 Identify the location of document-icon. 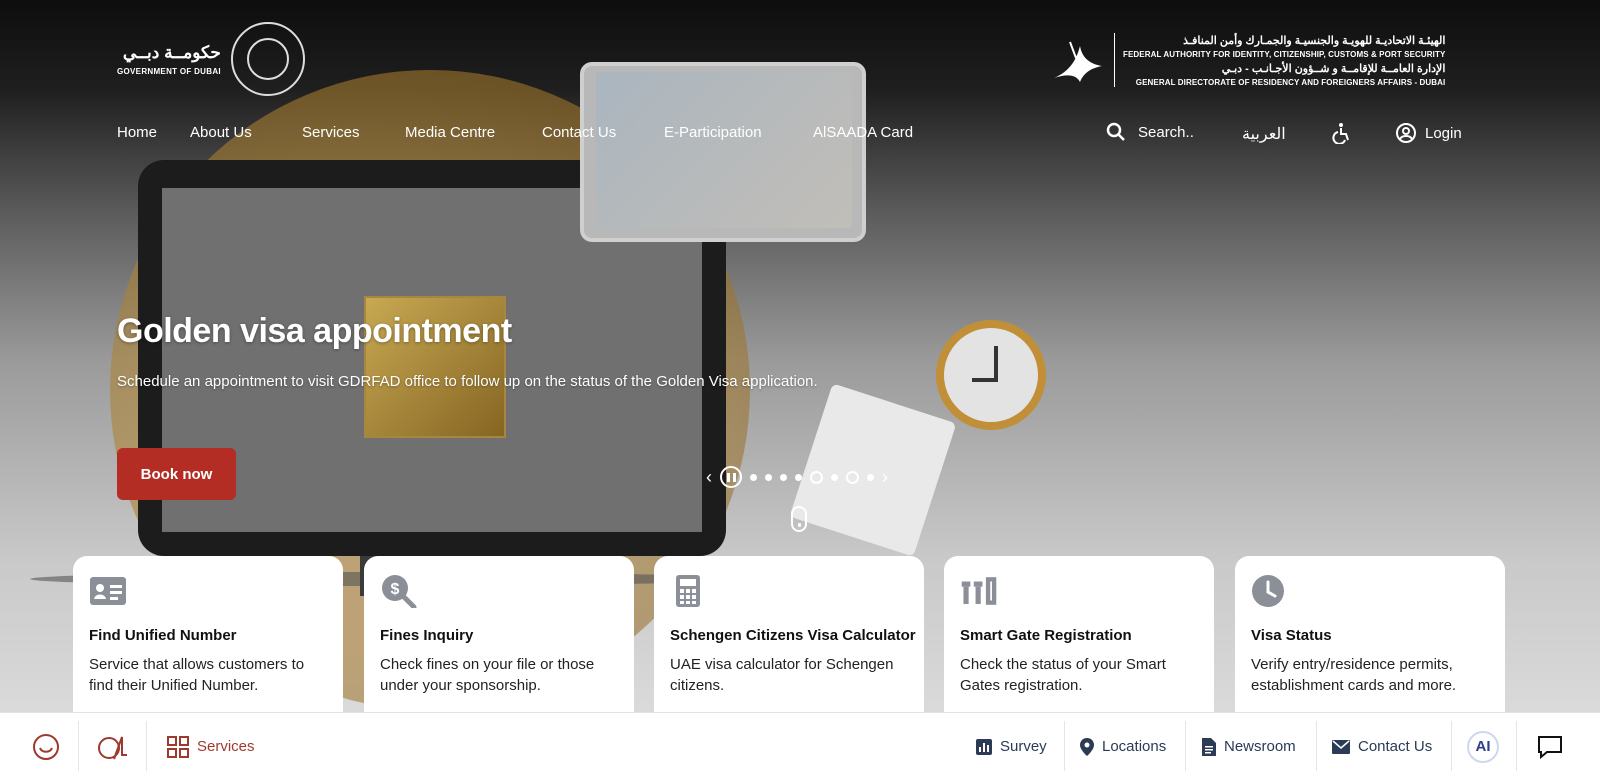
(1209, 746).